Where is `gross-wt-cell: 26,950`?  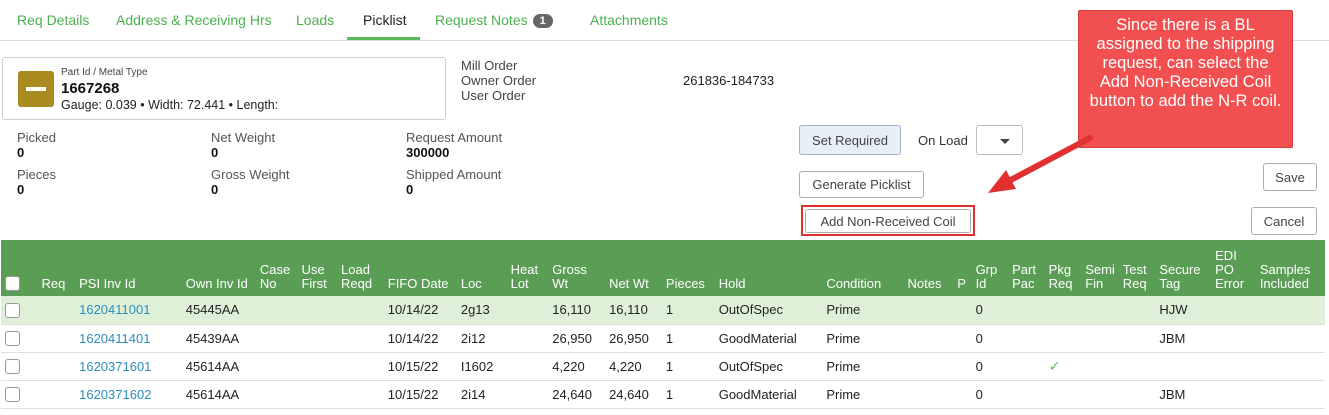 gross-wt-cell: 26,950 is located at coordinates (577, 338).